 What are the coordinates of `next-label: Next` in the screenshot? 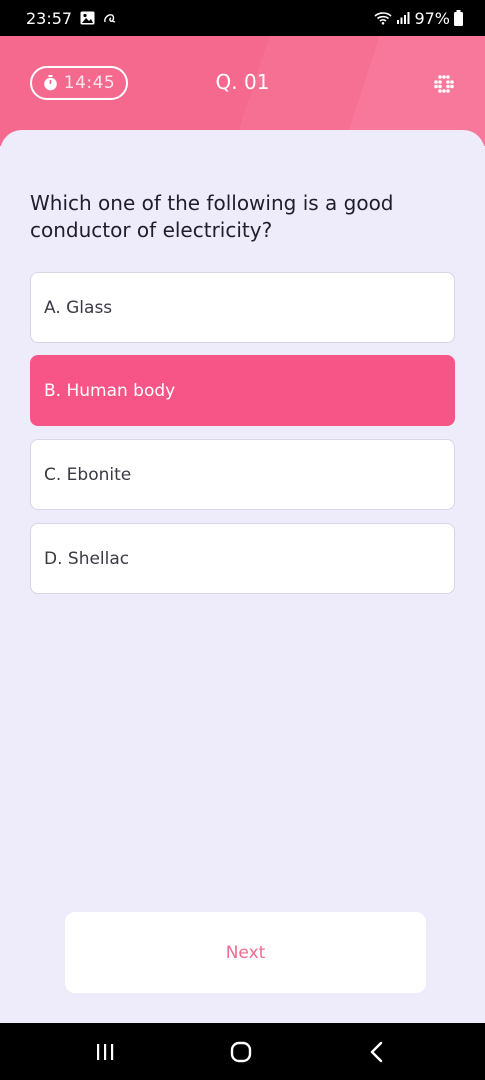 It's located at (245, 952).